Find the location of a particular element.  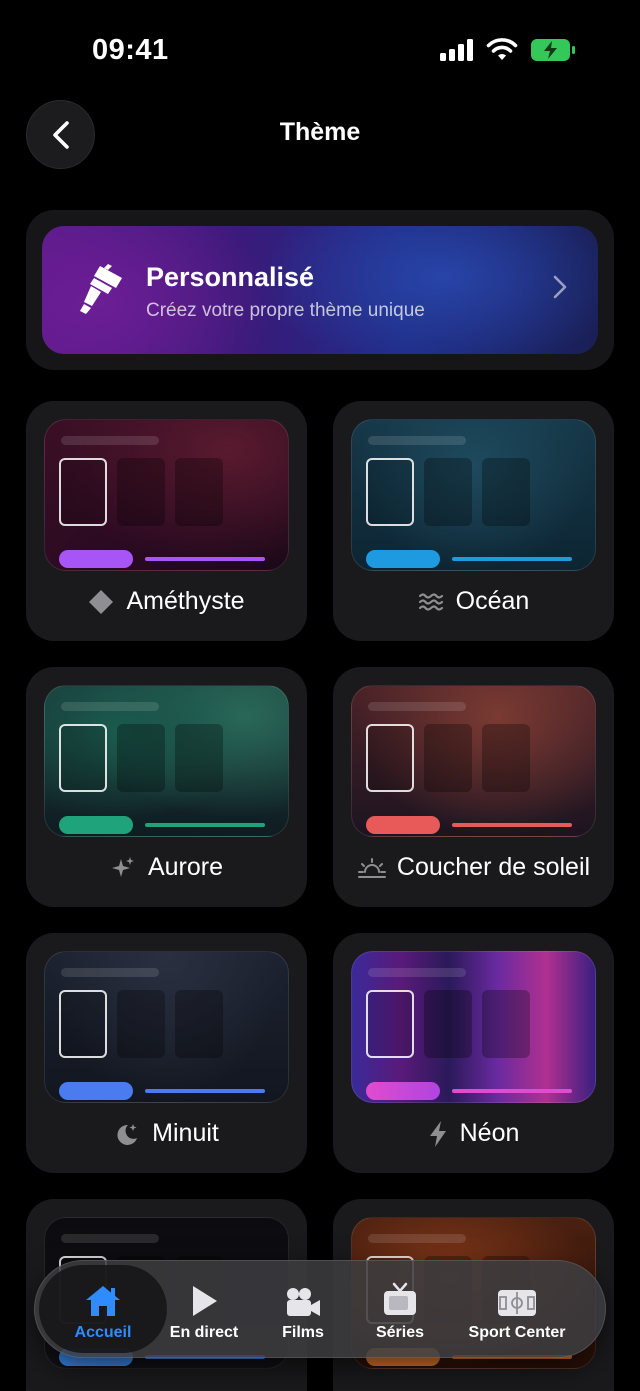

tab-label: En direct is located at coordinates (204, 1332).